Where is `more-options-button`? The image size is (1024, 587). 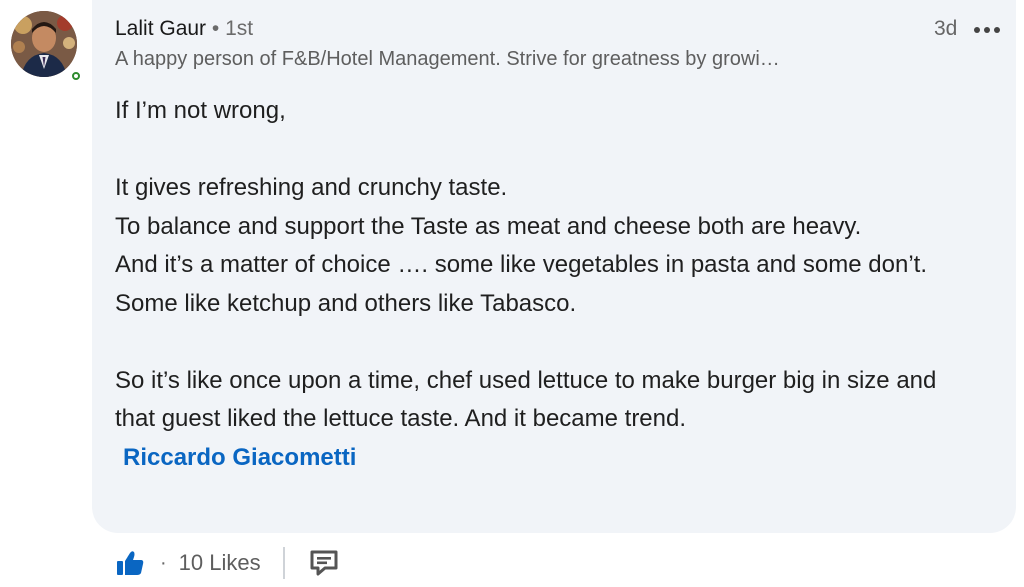 more-options-button is located at coordinates (987, 30).